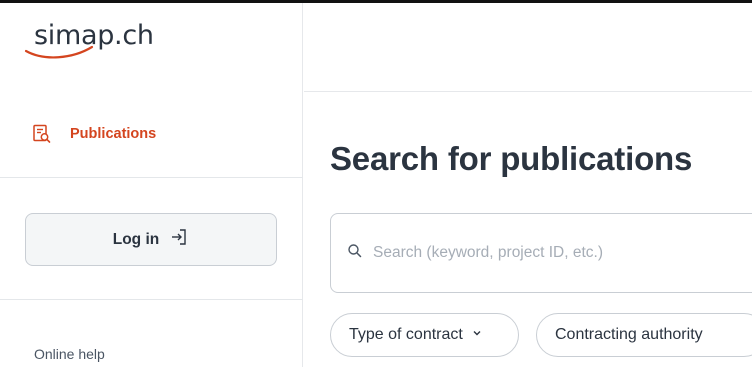 Image resolution: width=752 pixels, height=367 pixels. I want to click on filter-label: Type of contract, so click(406, 334).